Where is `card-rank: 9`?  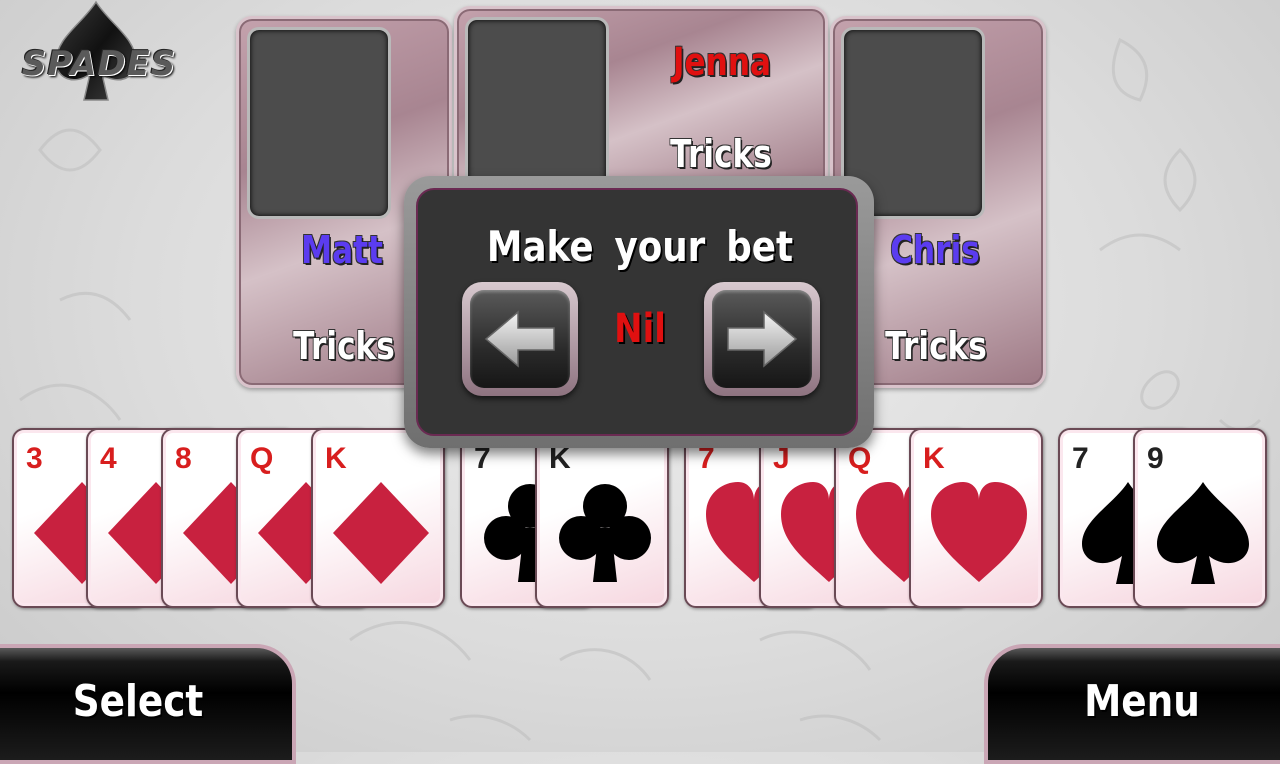 card-rank: 9 is located at coordinates (1155, 458).